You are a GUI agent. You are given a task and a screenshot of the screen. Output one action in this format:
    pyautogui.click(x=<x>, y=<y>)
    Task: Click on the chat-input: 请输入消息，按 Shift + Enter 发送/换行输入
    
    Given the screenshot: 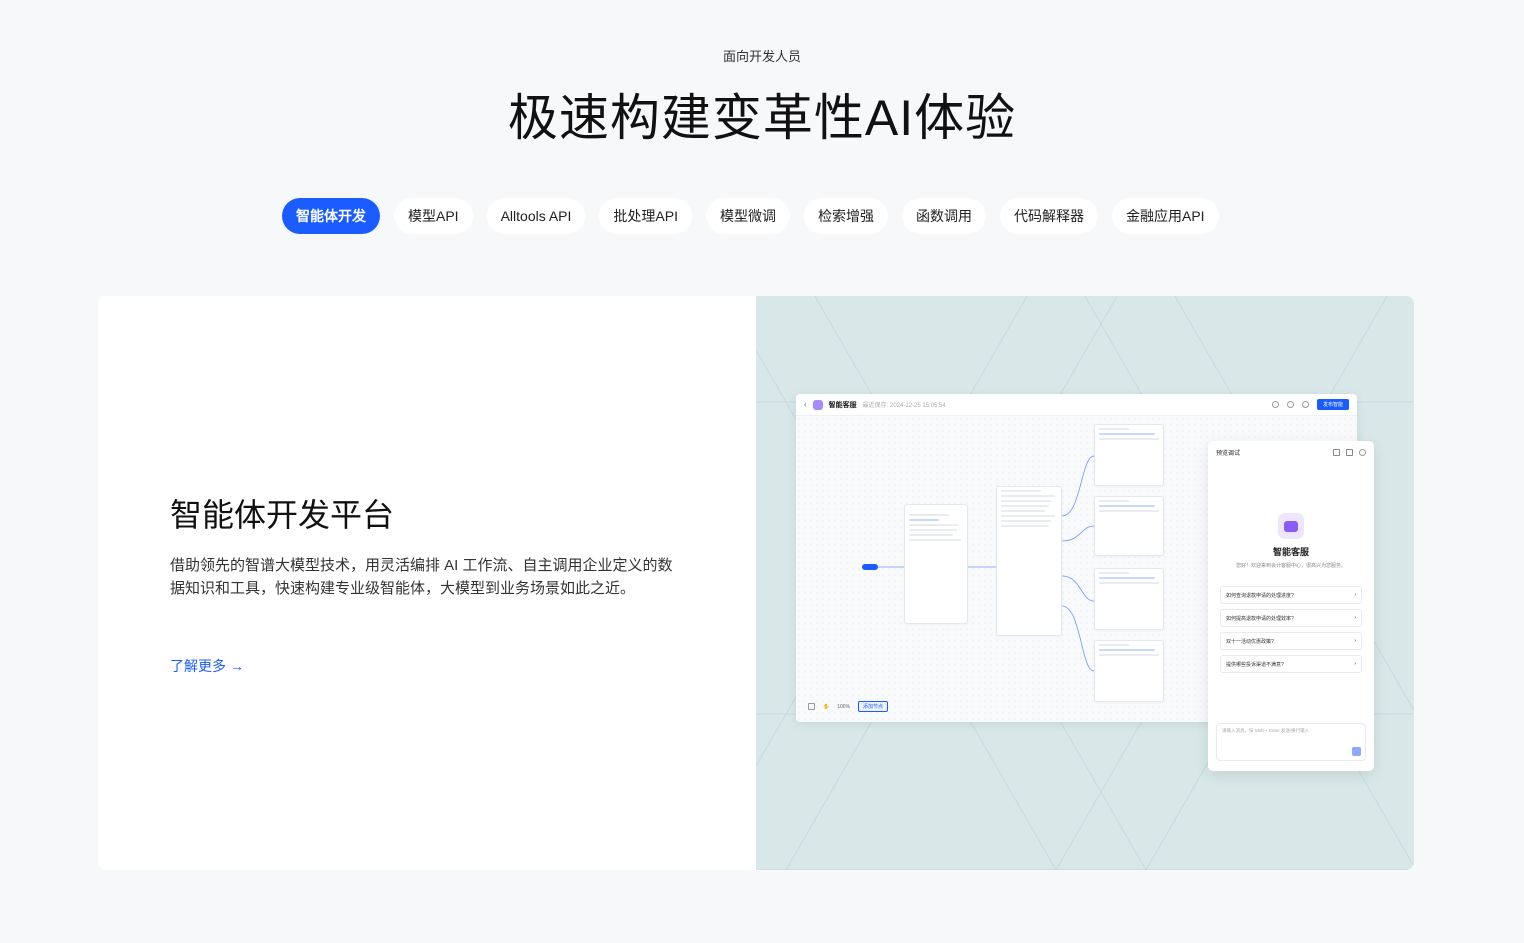 What is the action you would take?
    pyautogui.click(x=1291, y=742)
    